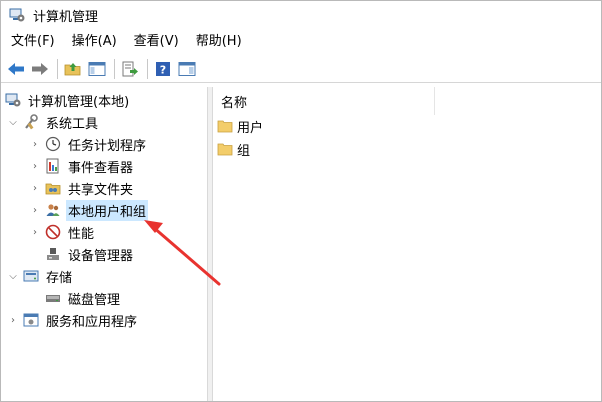  I want to click on tree-item-disk-management: 磁盘管理, so click(81, 298).